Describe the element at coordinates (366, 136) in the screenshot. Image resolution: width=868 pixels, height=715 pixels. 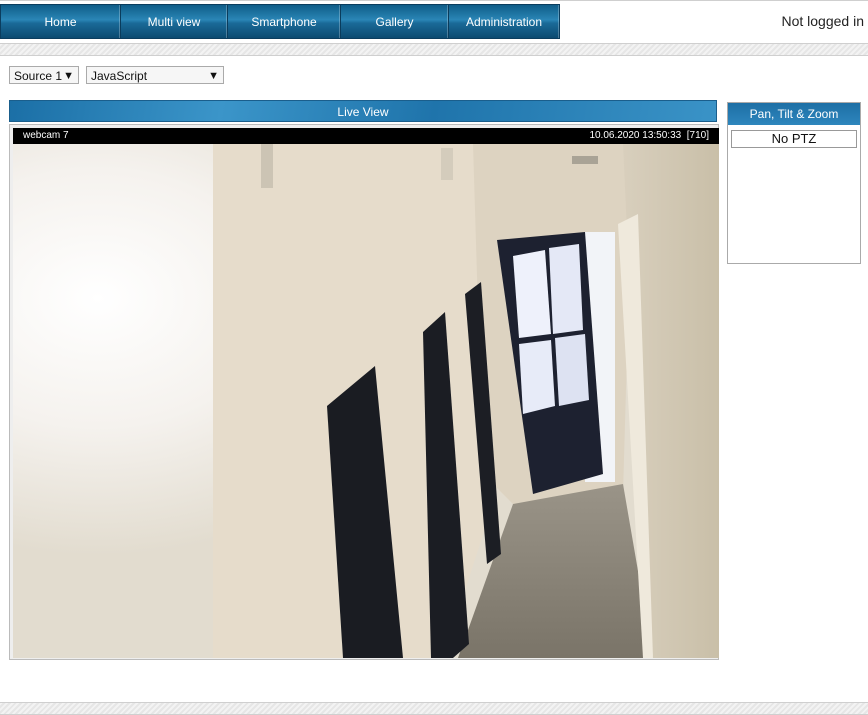
I see `camera-info-bar: webcam 7 10.06.2020 13:50:33 [710]` at that location.